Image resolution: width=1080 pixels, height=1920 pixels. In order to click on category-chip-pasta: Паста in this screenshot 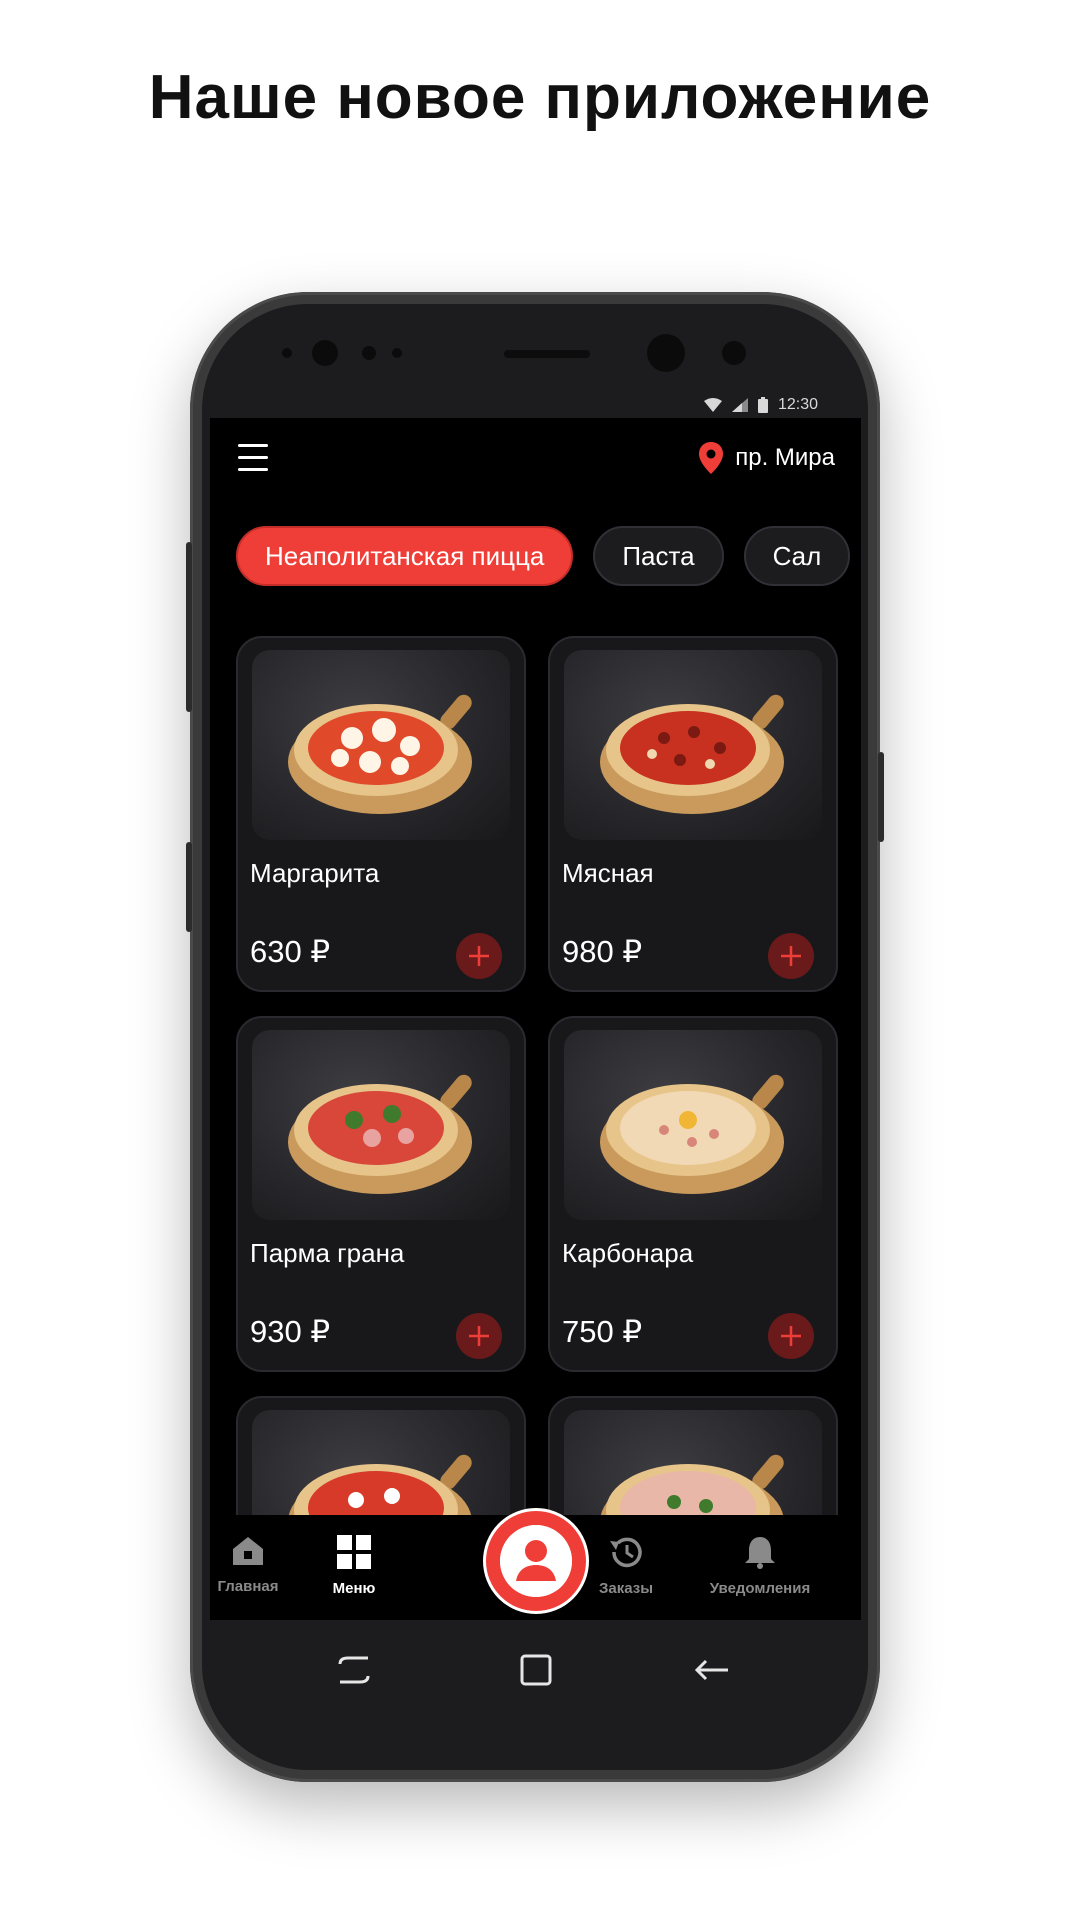, I will do `click(658, 556)`.